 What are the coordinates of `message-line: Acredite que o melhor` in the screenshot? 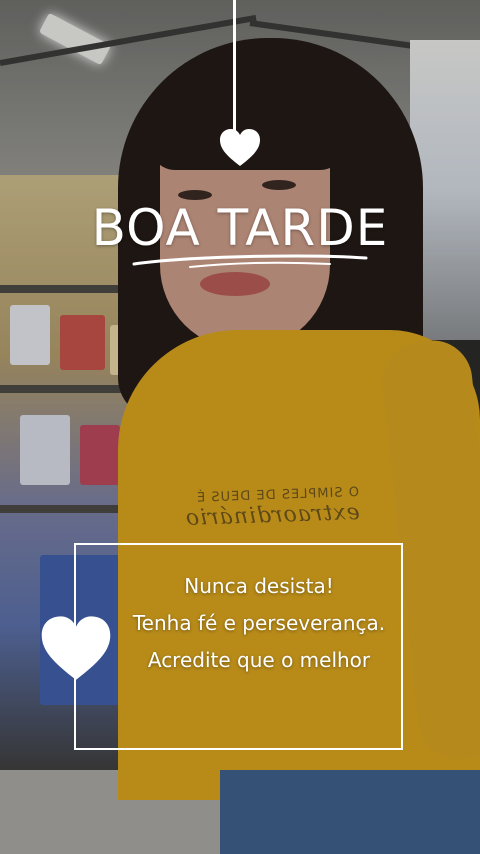 It's located at (259, 660).